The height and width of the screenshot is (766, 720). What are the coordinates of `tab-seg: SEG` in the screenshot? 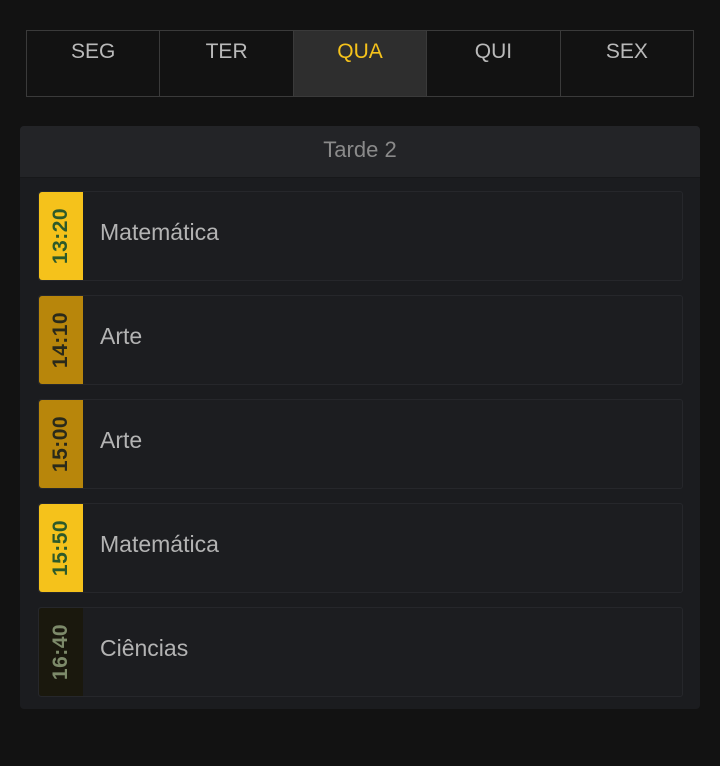 It's located at (94, 63).